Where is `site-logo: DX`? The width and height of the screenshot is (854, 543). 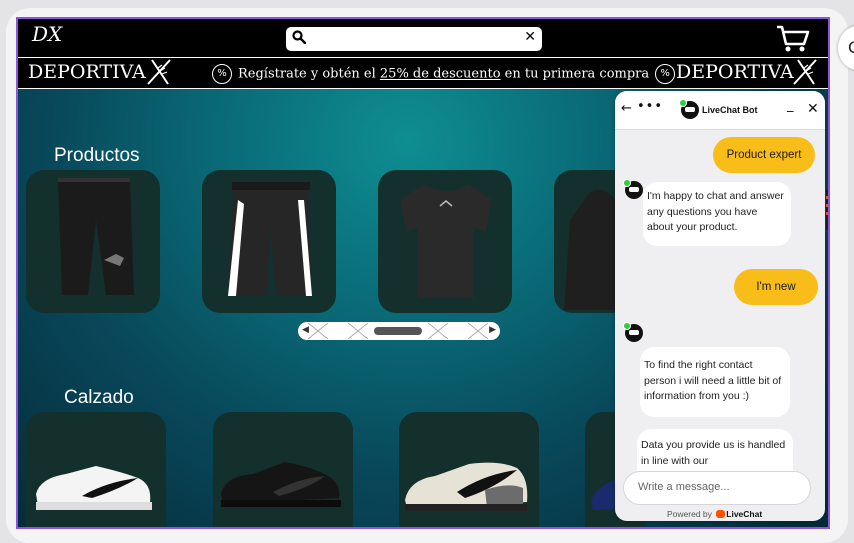
site-logo: DX is located at coordinates (47, 34).